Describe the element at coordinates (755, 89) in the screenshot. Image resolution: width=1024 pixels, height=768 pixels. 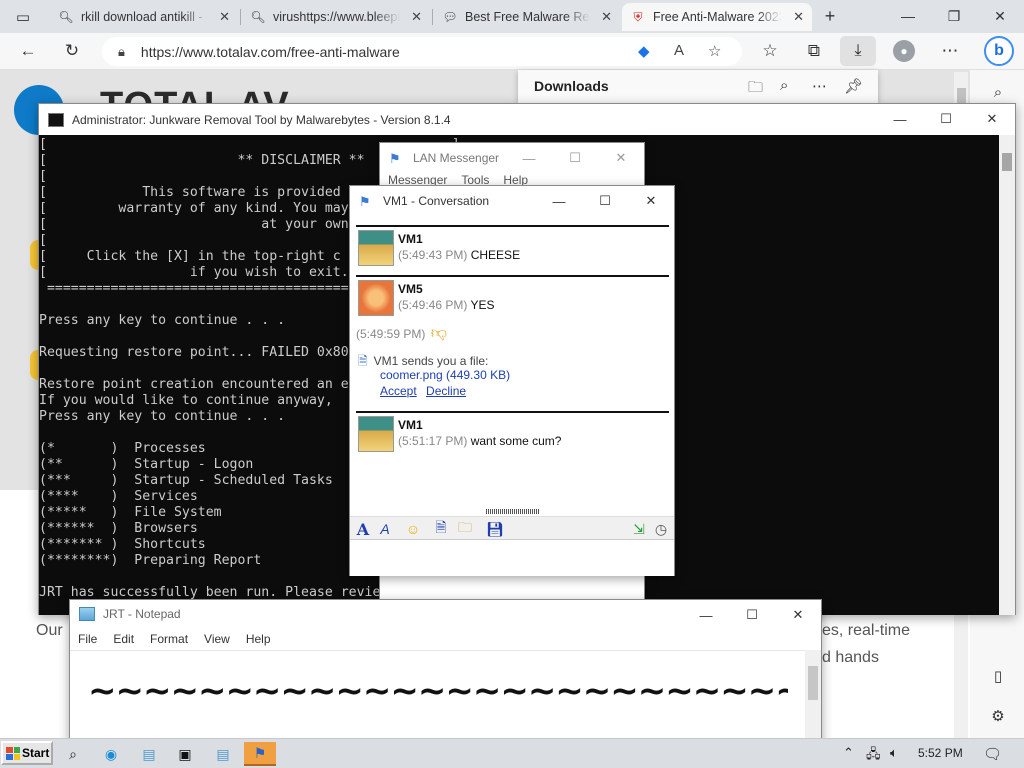
I see `folder-icon: 🗀` at that location.